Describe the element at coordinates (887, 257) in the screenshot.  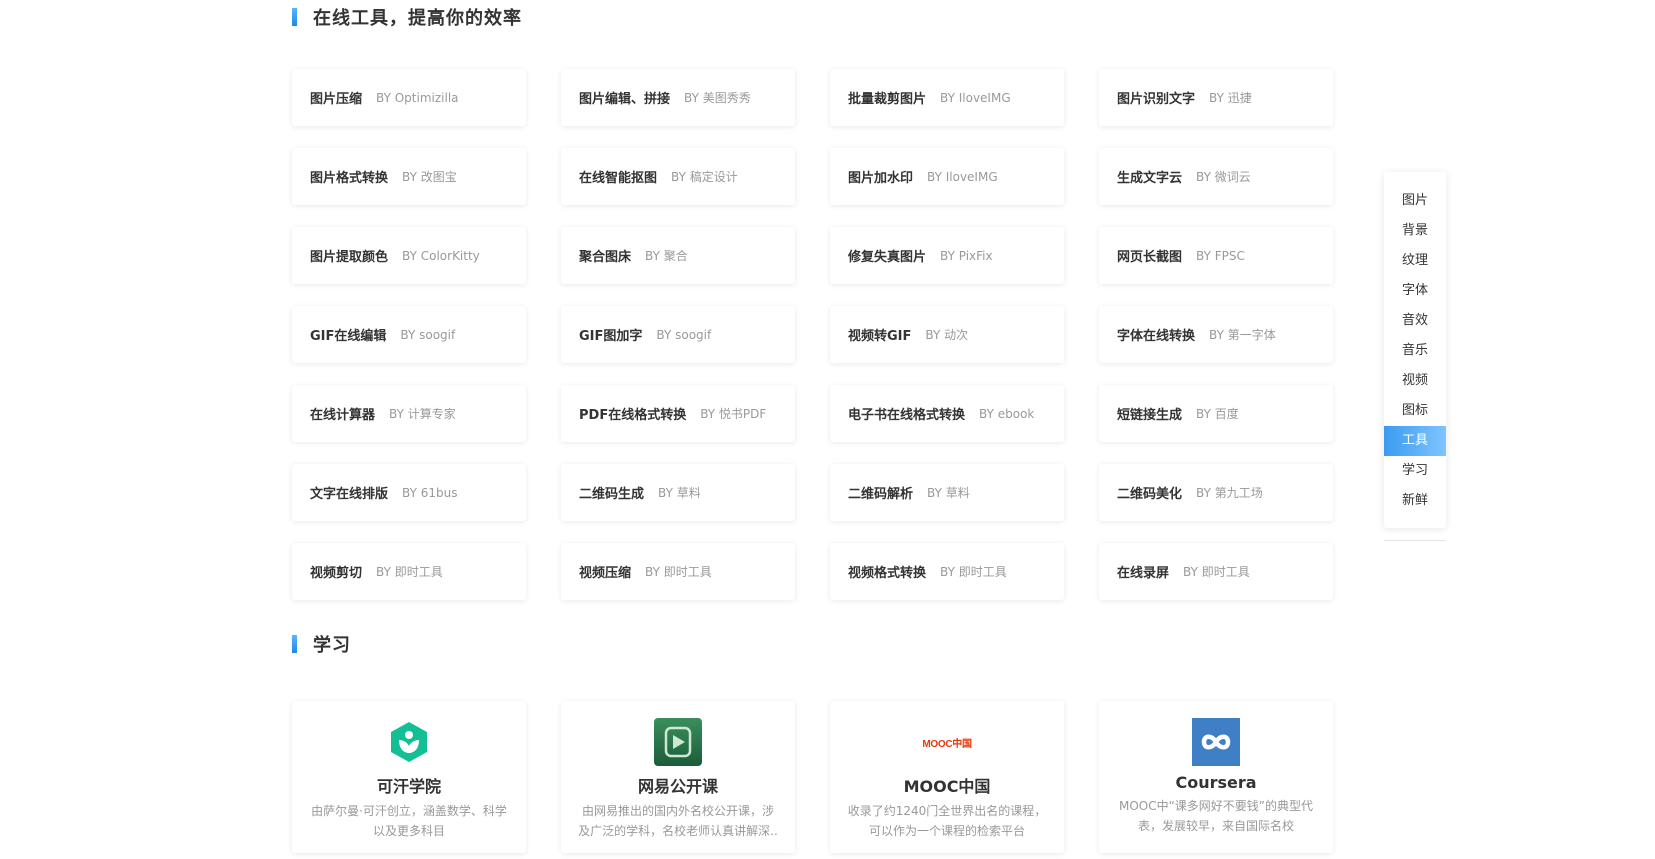
I see `tool-name: 修复失真图片` at that location.